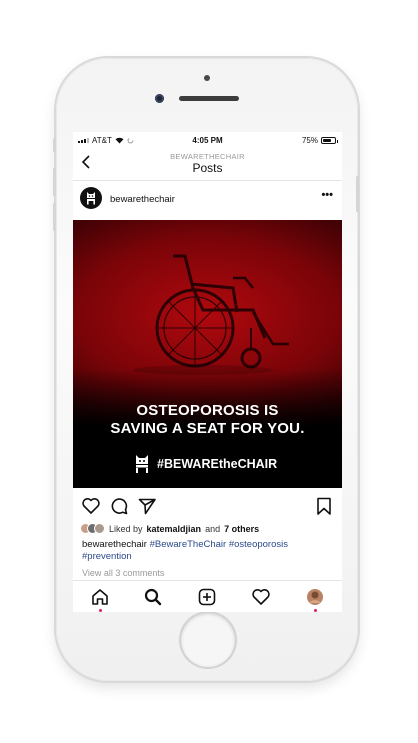 This screenshot has width=418, height=743. Describe the element at coordinates (54, 145) in the screenshot. I see `mute-switch` at that location.